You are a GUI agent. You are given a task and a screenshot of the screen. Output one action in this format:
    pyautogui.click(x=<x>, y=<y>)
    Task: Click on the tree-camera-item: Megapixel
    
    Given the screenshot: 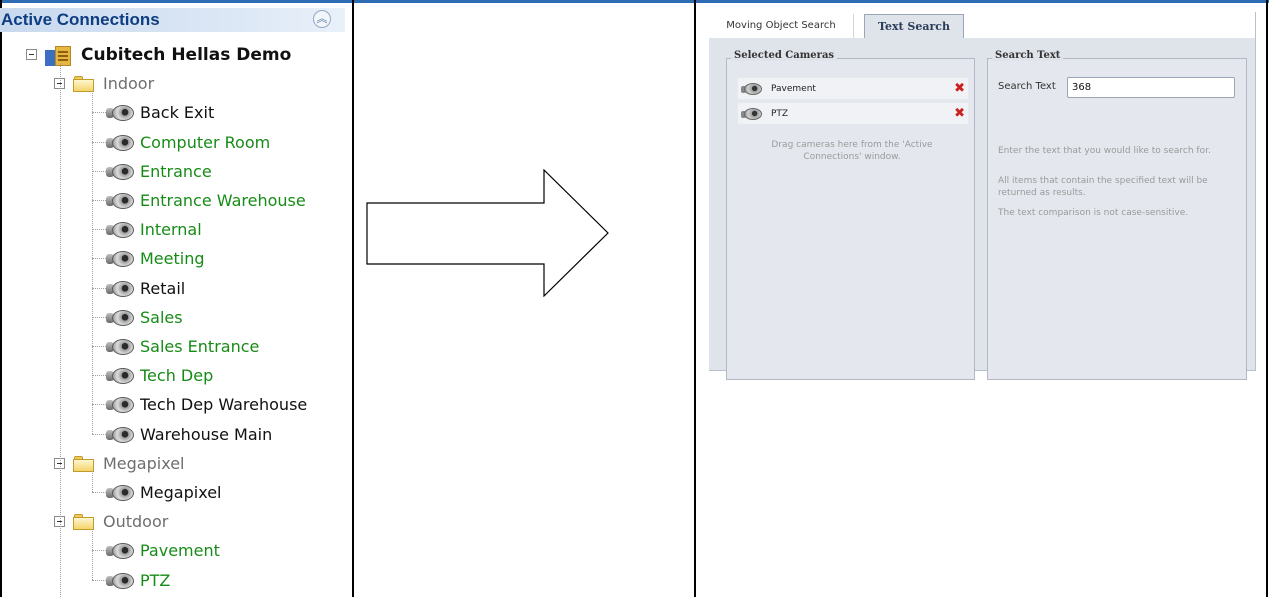 What is the action you would take?
    pyautogui.click(x=163, y=492)
    